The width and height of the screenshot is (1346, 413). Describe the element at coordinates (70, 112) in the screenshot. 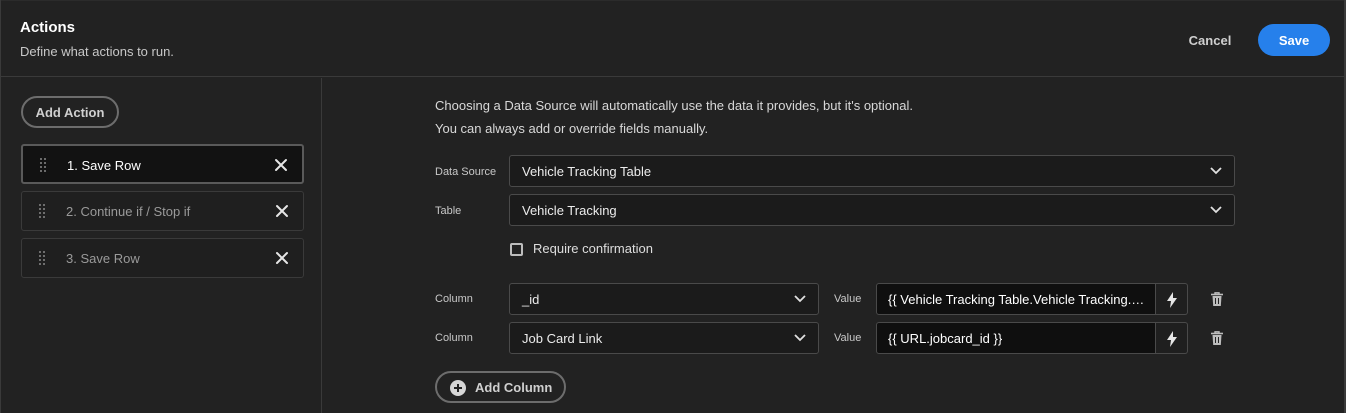

I see `add-action-button: Add Action` at that location.